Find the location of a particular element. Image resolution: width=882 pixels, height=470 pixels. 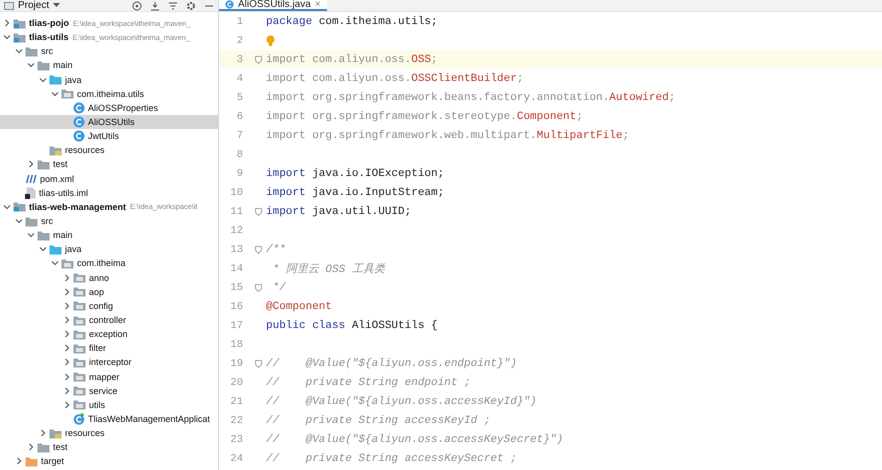

line-number: 19 is located at coordinates (236, 364).